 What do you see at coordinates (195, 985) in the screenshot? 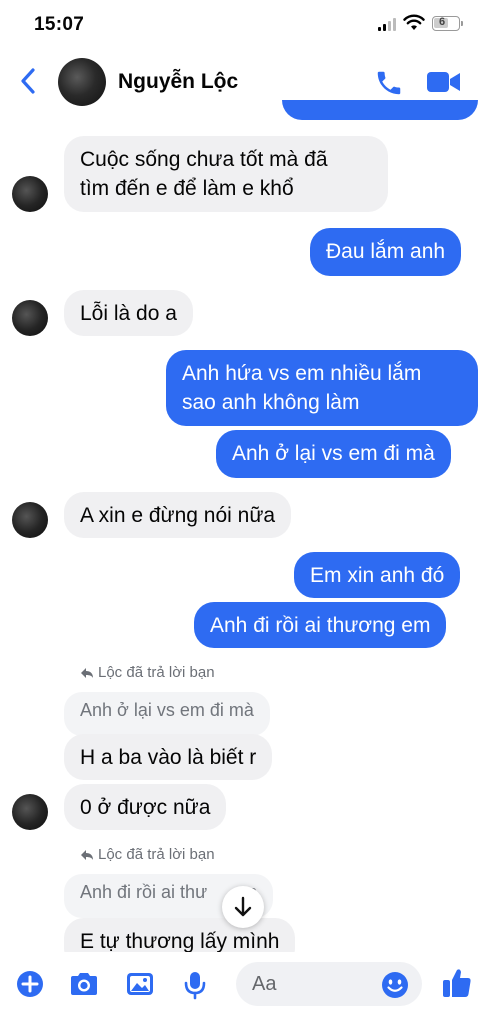
I see `microphone-icon` at bounding box center [195, 985].